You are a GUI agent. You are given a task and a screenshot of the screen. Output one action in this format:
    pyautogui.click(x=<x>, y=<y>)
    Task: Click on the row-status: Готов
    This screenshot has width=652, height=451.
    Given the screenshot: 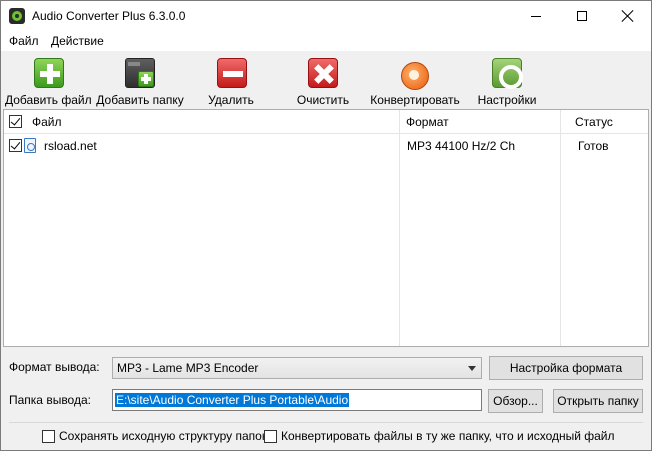 What is the action you would take?
    pyautogui.click(x=593, y=146)
    